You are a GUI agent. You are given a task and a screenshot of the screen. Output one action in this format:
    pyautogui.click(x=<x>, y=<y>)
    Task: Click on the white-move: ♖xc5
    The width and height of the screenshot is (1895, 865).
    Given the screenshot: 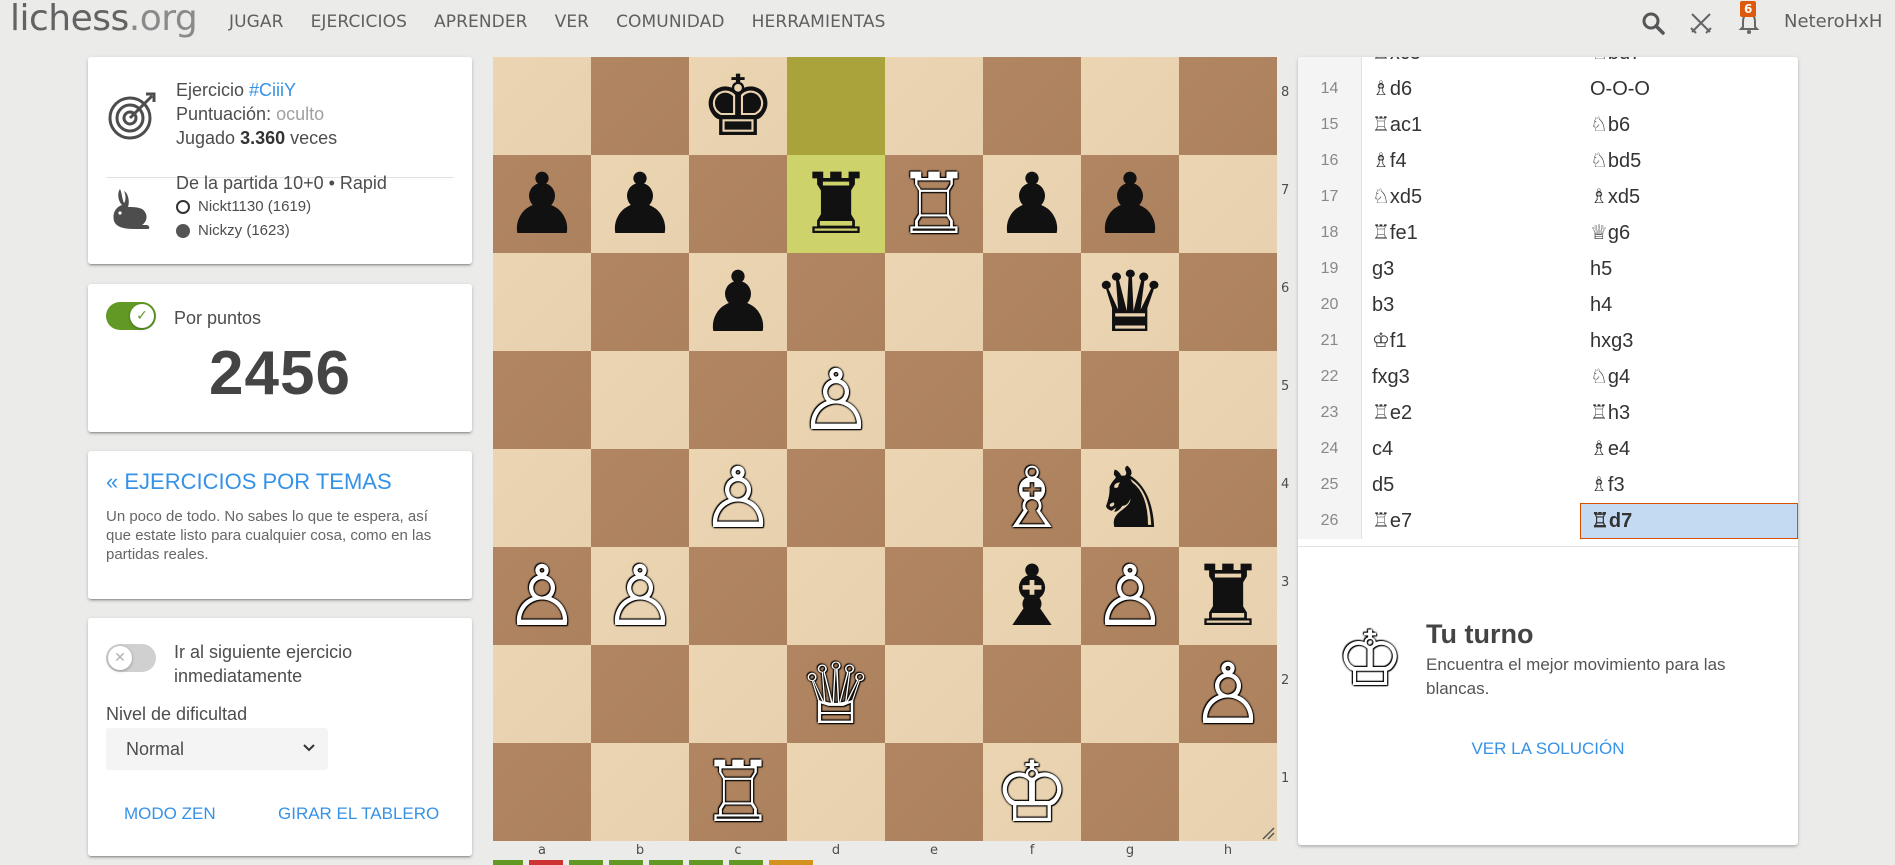 What is the action you would take?
    pyautogui.click(x=1471, y=64)
    